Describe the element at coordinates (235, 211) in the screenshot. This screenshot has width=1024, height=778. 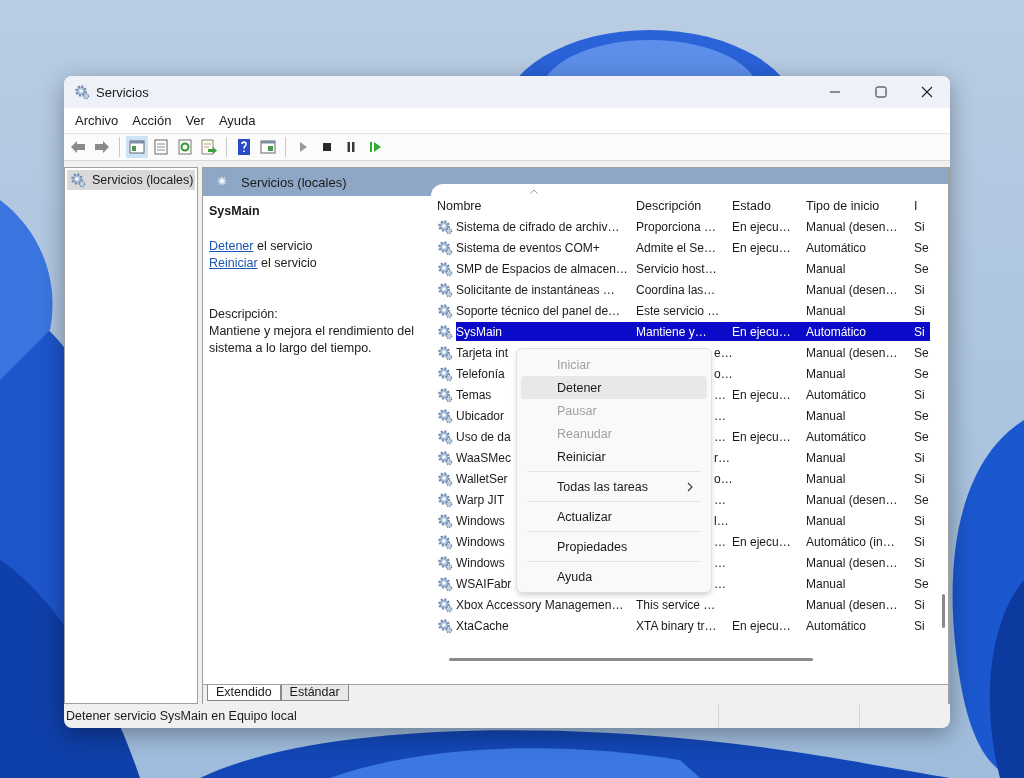
I see `service-name: SysMain` at that location.